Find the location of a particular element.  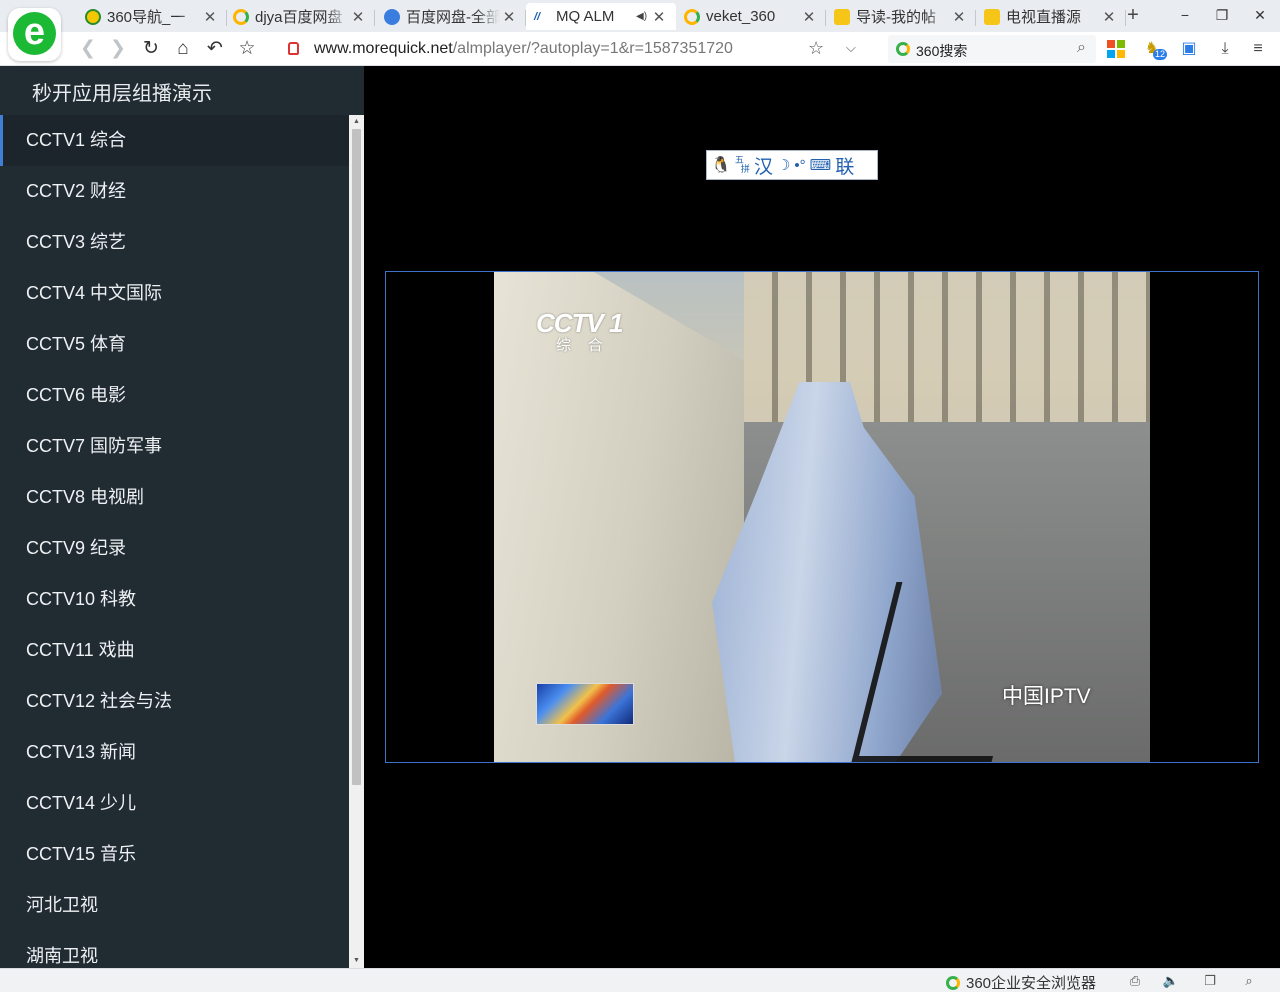

undo-close-icon: ↶ is located at coordinates (215, 49).